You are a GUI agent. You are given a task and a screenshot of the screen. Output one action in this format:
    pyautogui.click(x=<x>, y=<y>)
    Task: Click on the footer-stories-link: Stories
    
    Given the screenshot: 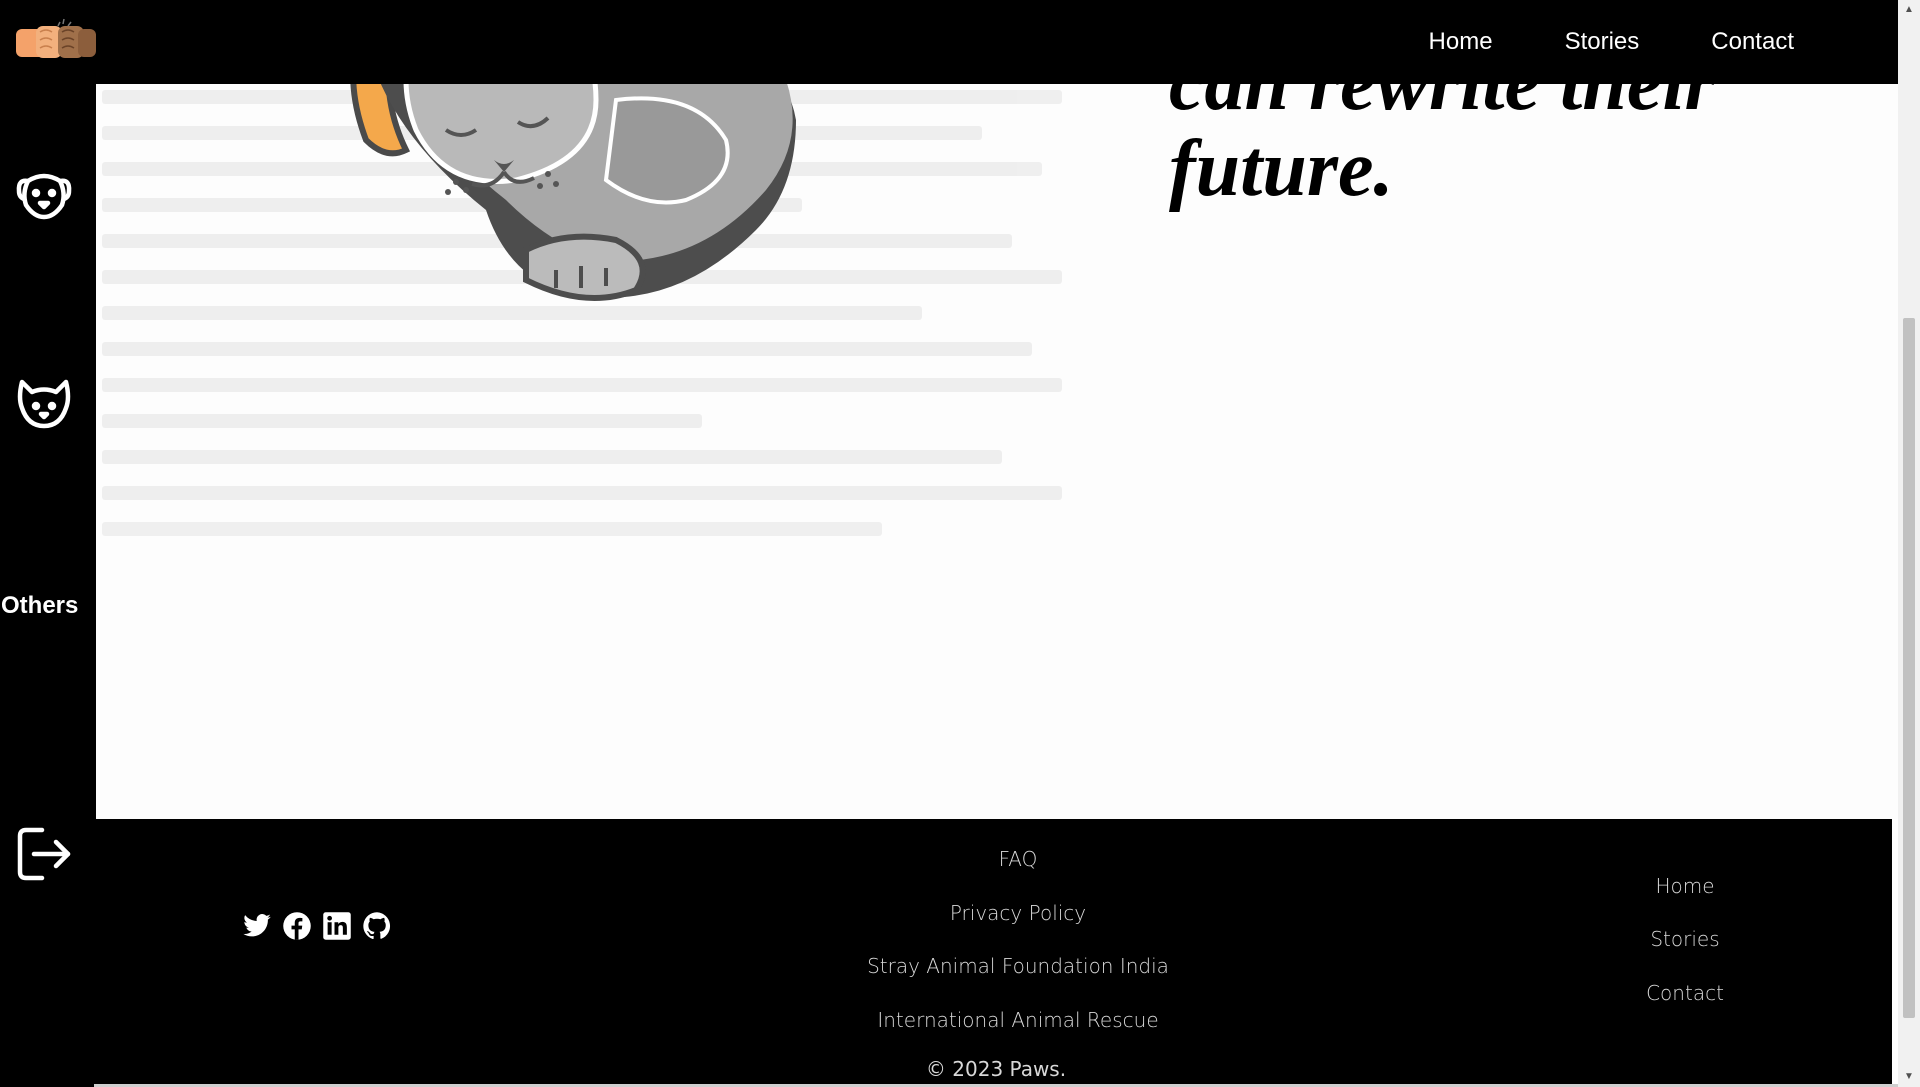 What is the action you would take?
    pyautogui.click(x=1684, y=939)
    